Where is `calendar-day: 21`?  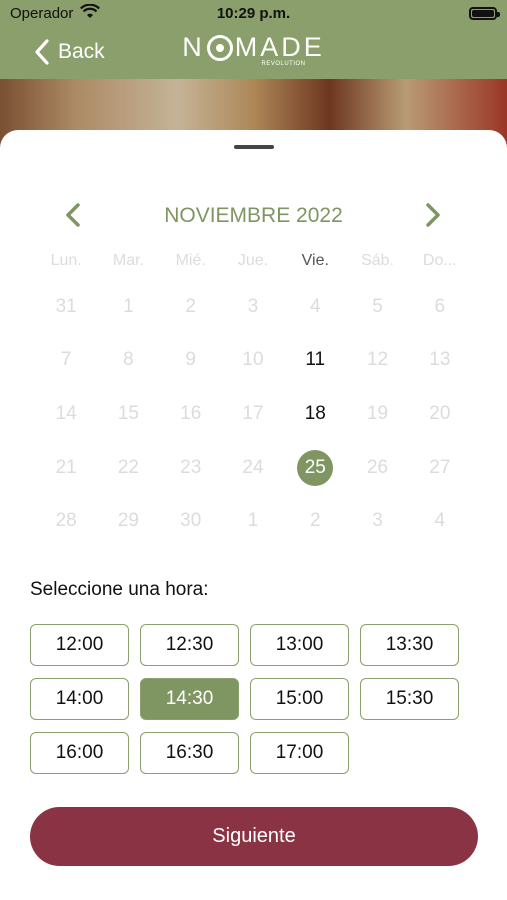 calendar-day: 21 is located at coordinates (66, 467).